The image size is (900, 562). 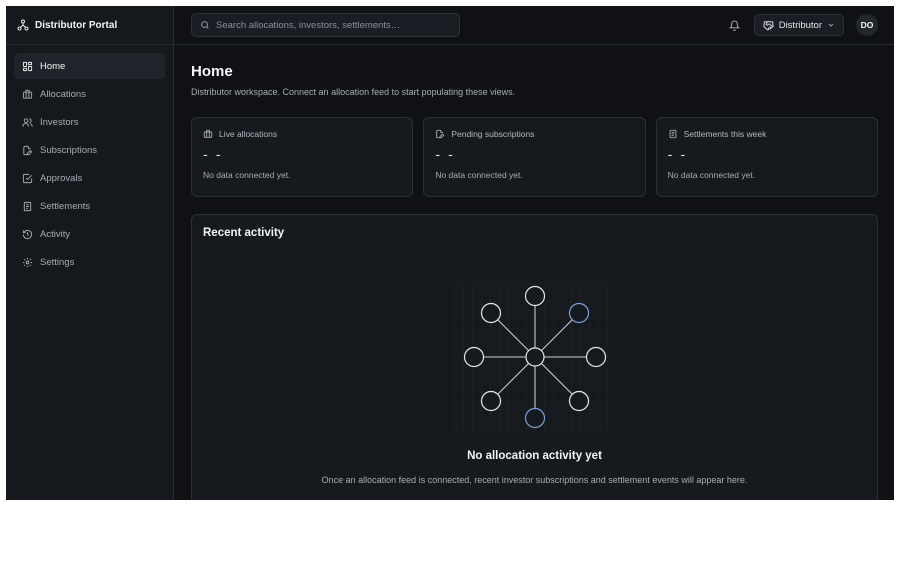 What do you see at coordinates (89, 94) in the screenshot?
I see `sidebar-item-allocations: Allocations` at bounding box center [89, 94].